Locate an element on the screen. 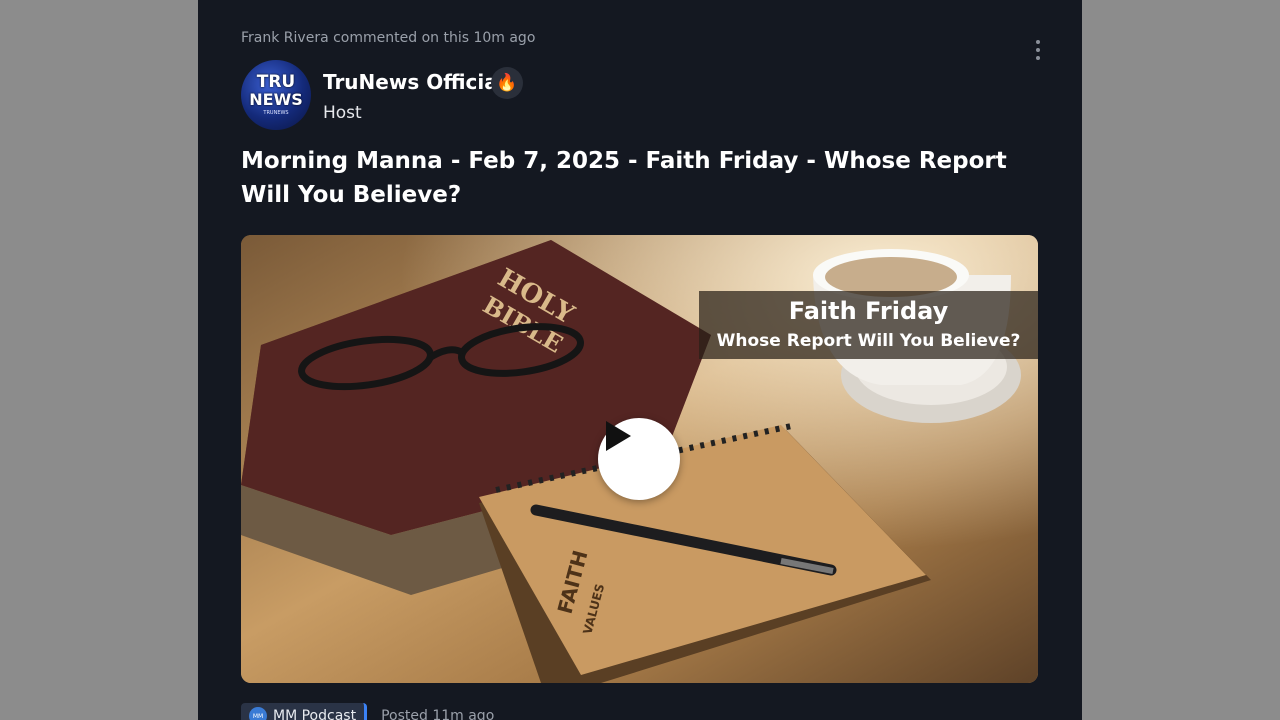 The width and height of the screenshot is (1280, 720). avatar: TRU NEWS TRUNEWS is located at coordinates (276, 95).